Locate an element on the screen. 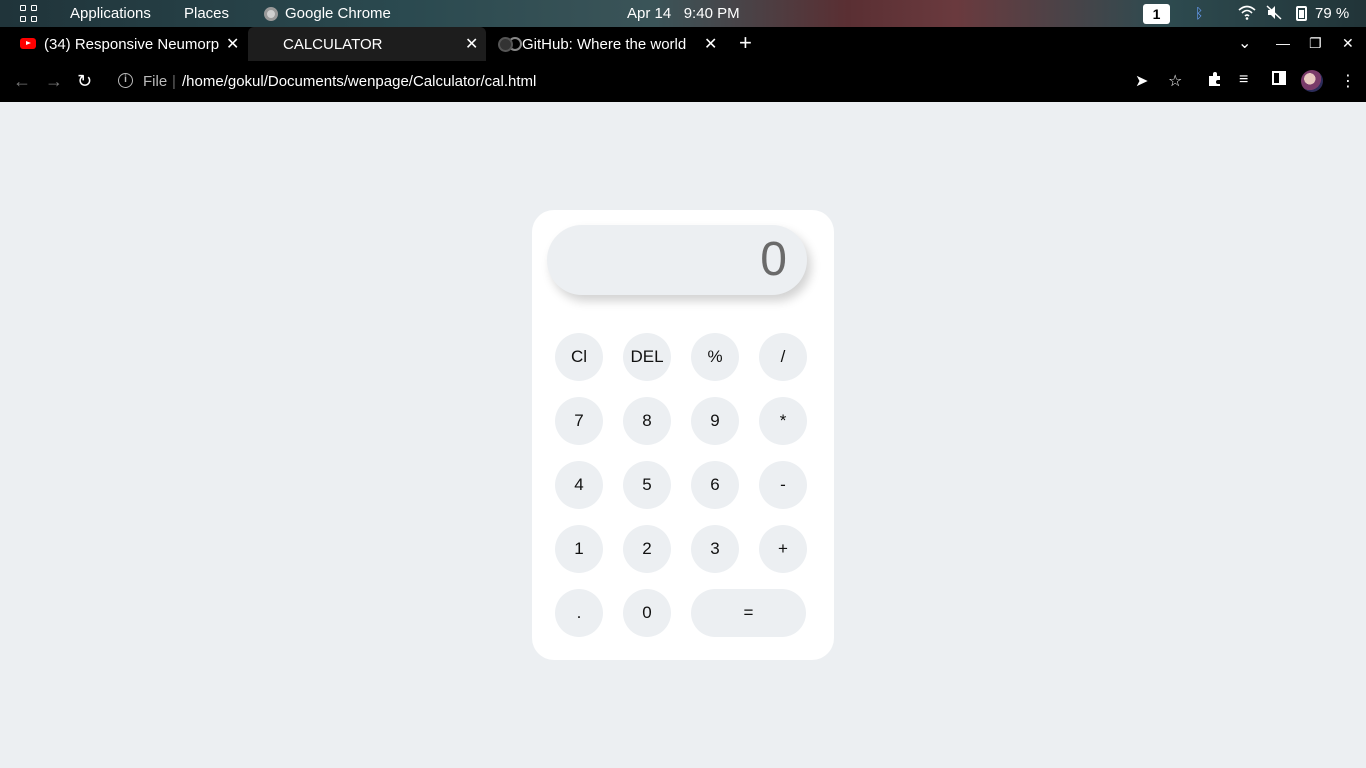 Image resolution: width=1366 pixels, height=768 pixels. tab-youtube: (34) Responsive Neumorp ✕ is located at coordinates (124, 44).